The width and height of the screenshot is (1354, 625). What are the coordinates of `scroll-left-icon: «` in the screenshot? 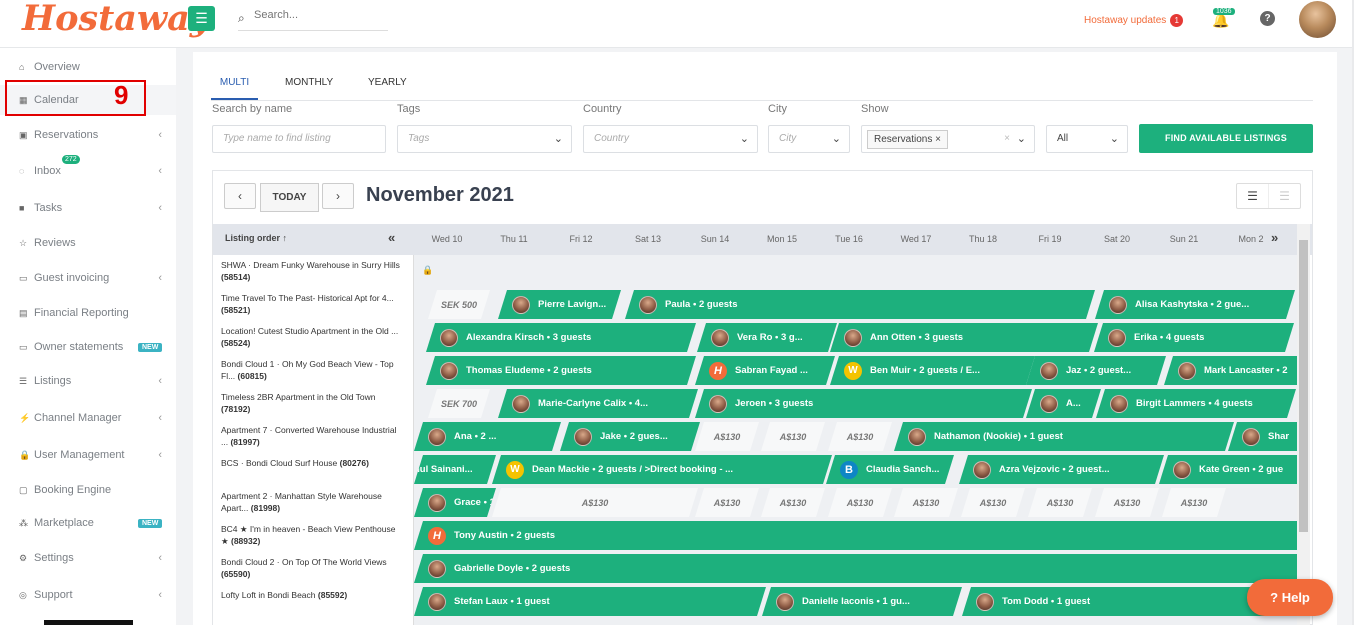 It's located at (391, 237).